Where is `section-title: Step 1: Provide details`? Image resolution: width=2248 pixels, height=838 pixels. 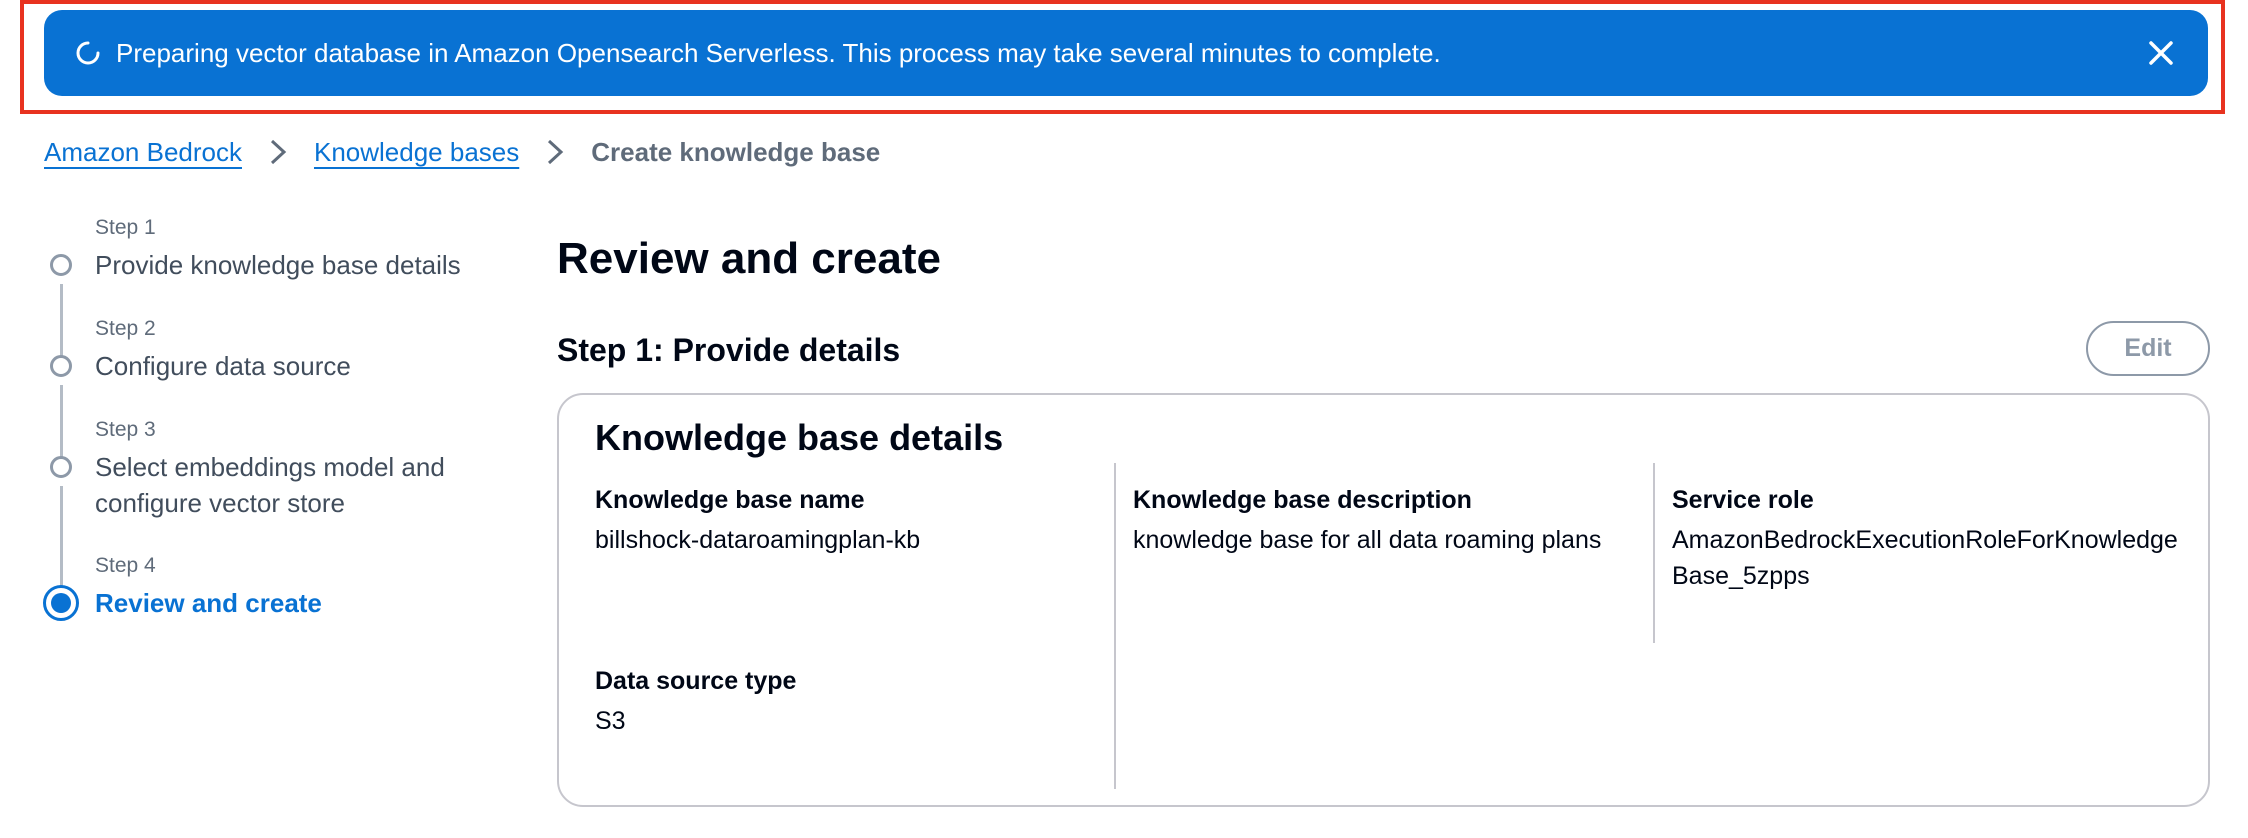 section-title: Step 1: Provide details is located at coordinates (729, 350).